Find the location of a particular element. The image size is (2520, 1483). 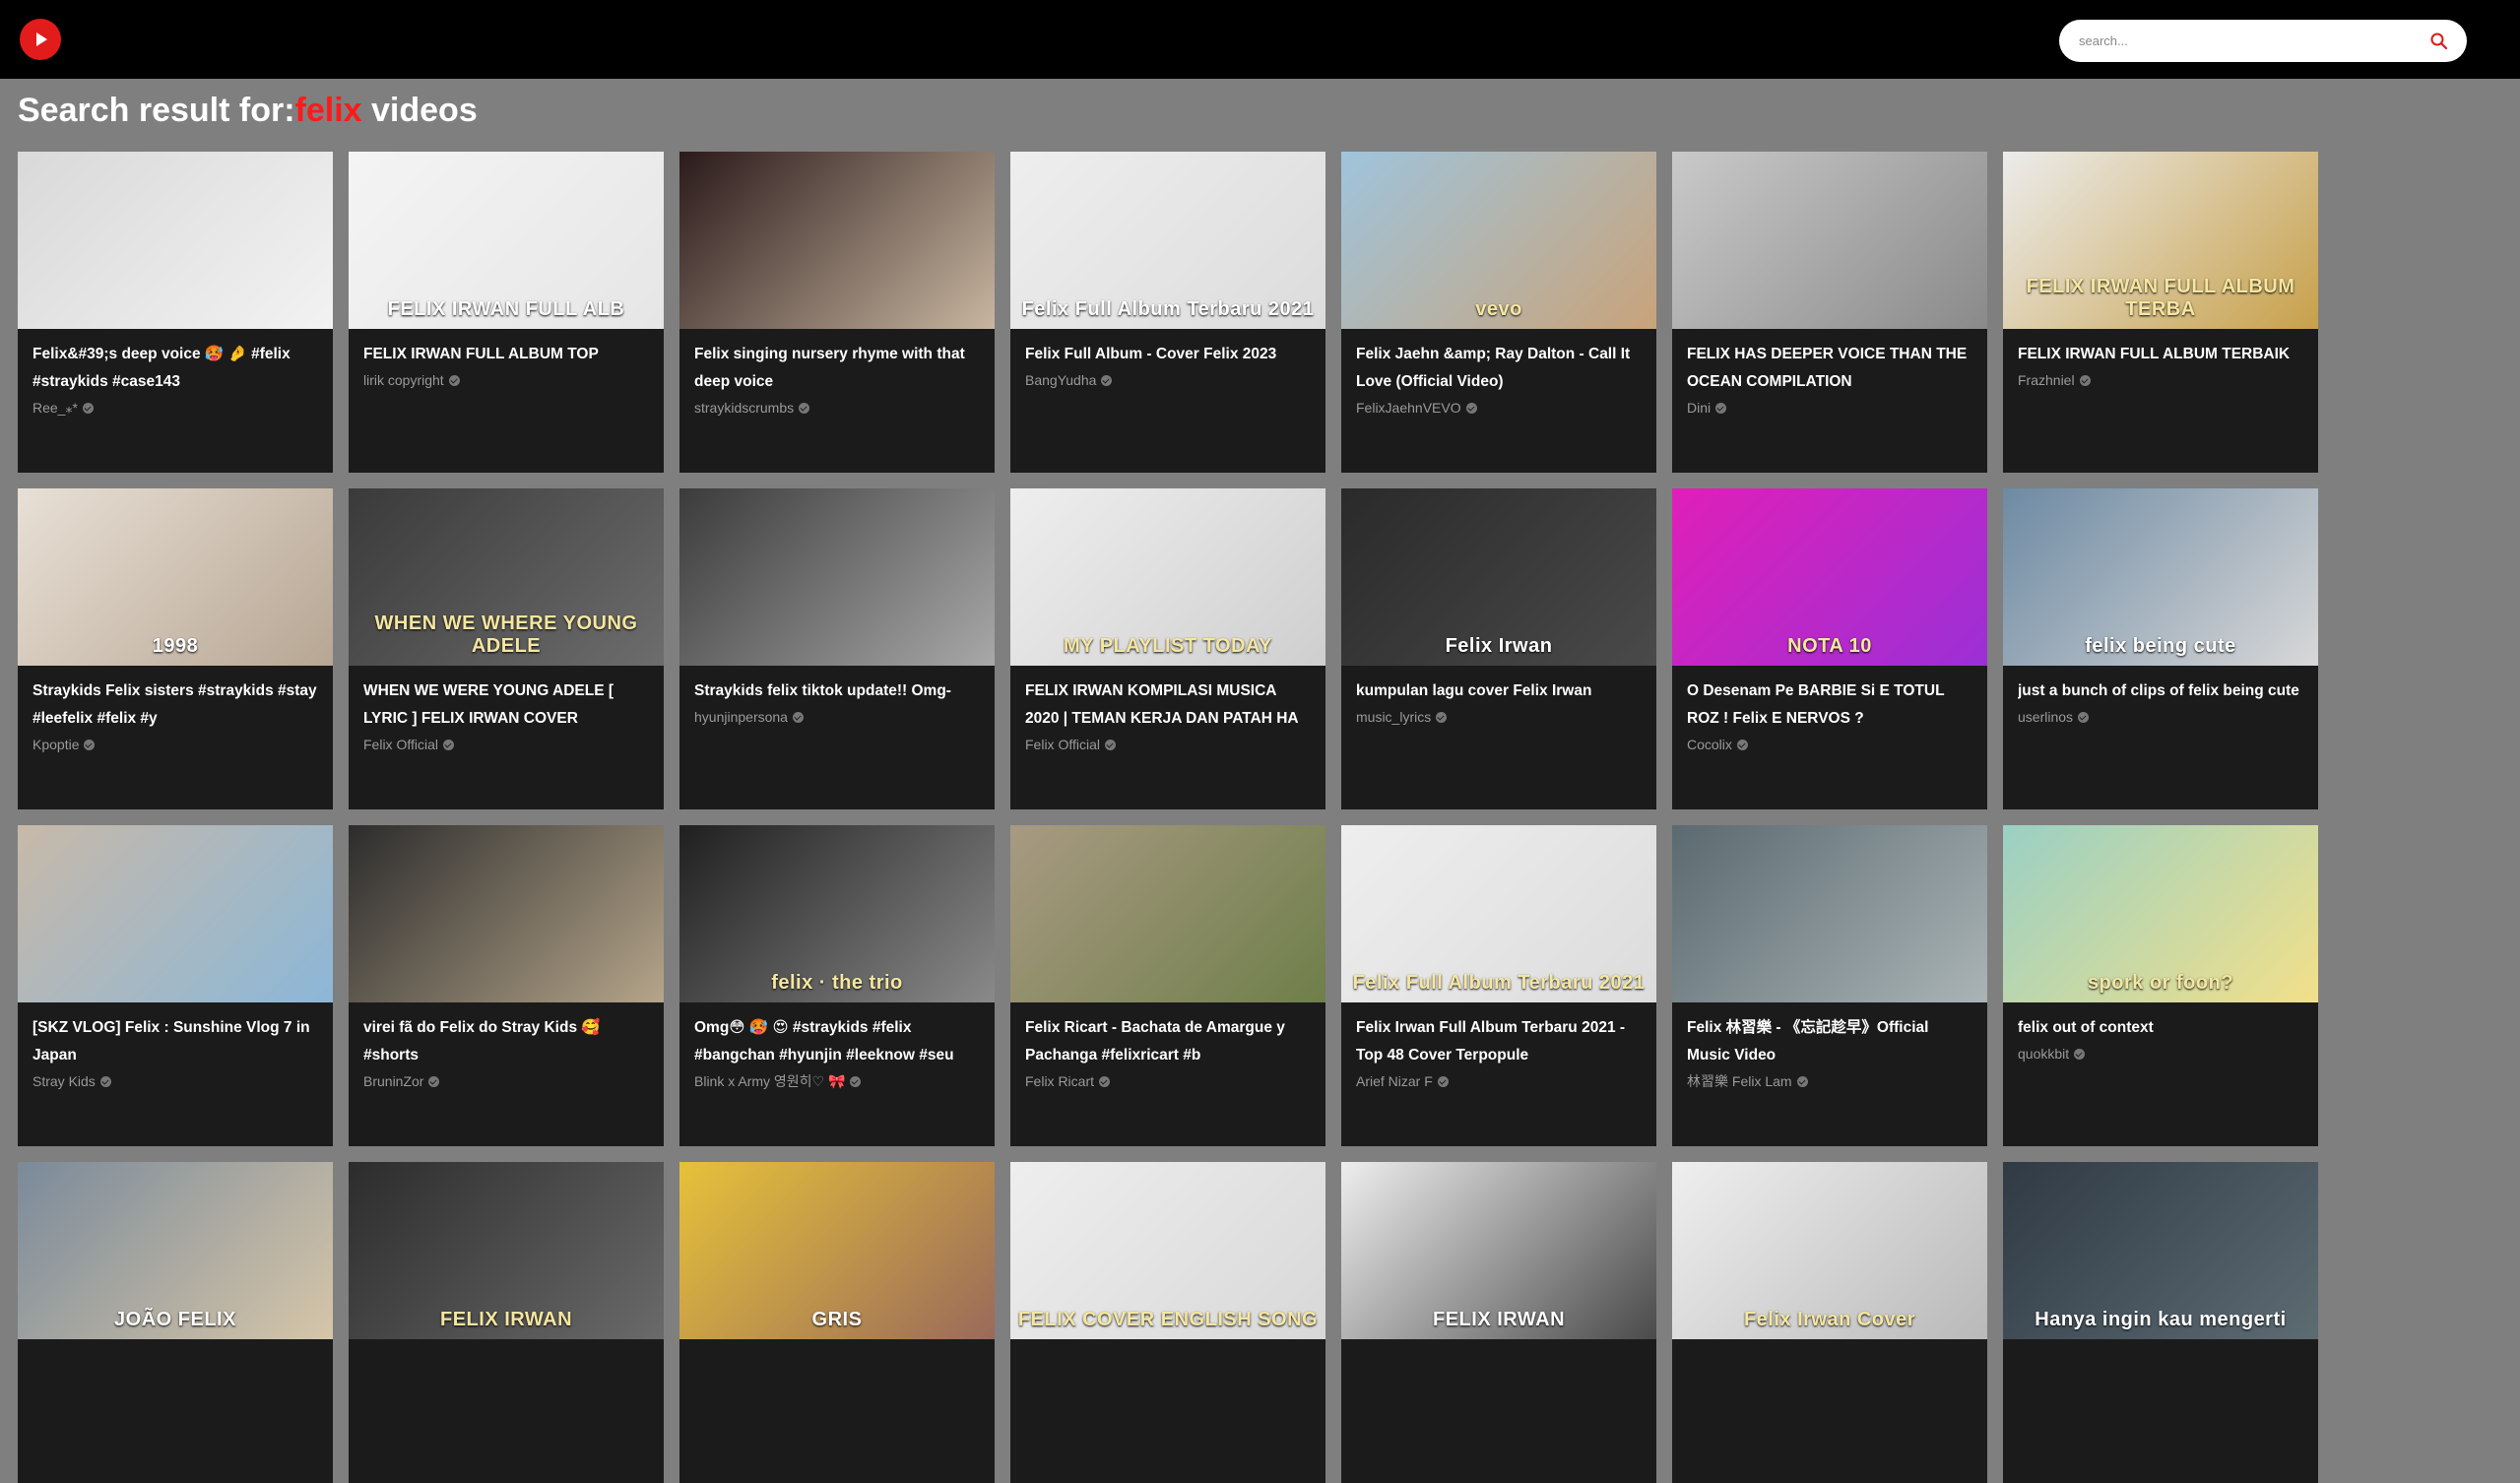

play-logo-icon is located at coordinates (40, 39).